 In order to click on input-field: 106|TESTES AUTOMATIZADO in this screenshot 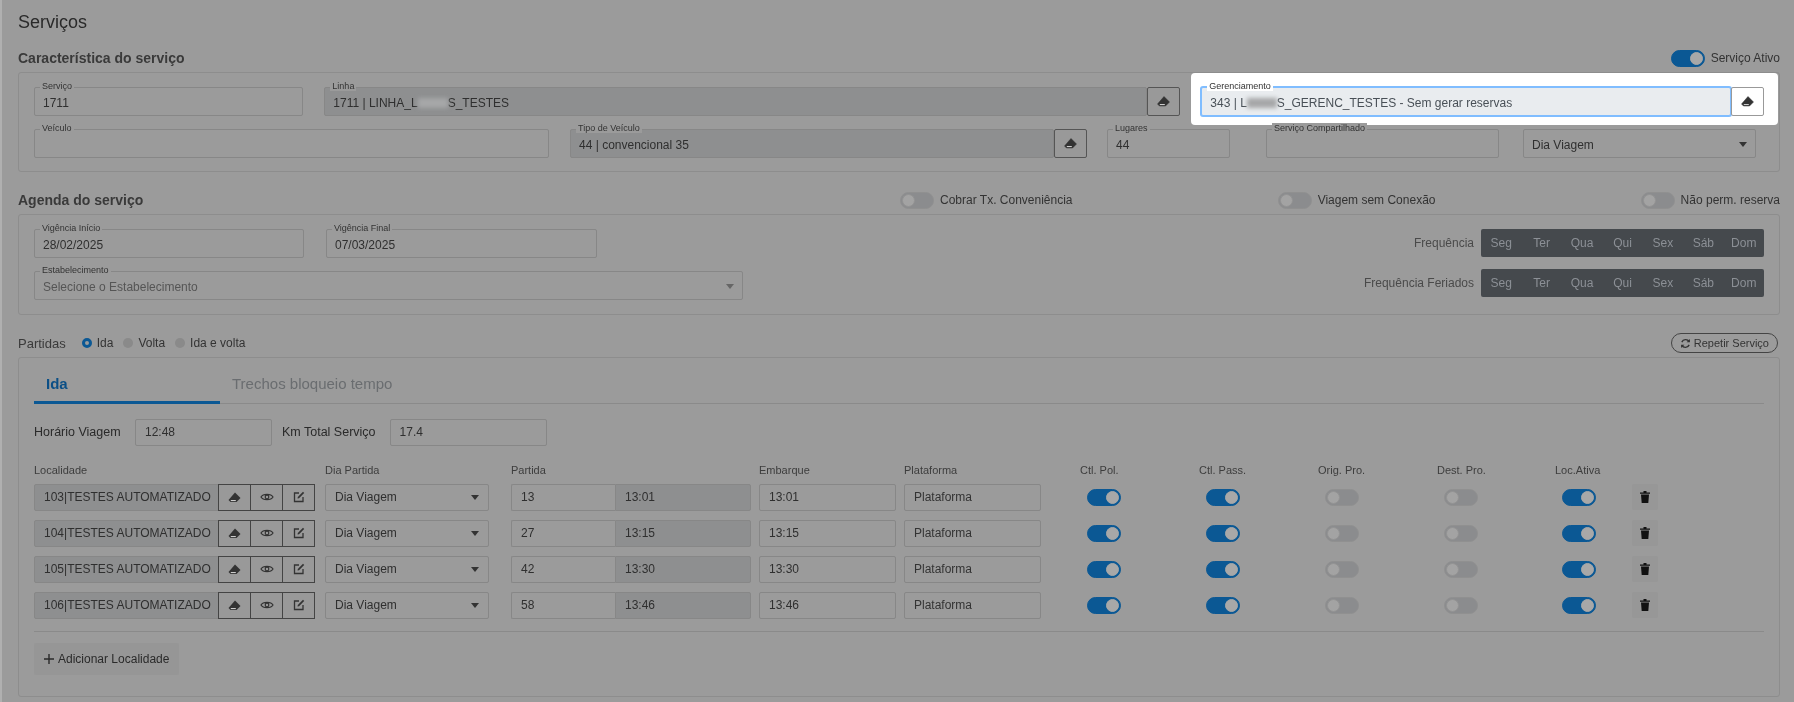, I will do `click(126, 605)`.